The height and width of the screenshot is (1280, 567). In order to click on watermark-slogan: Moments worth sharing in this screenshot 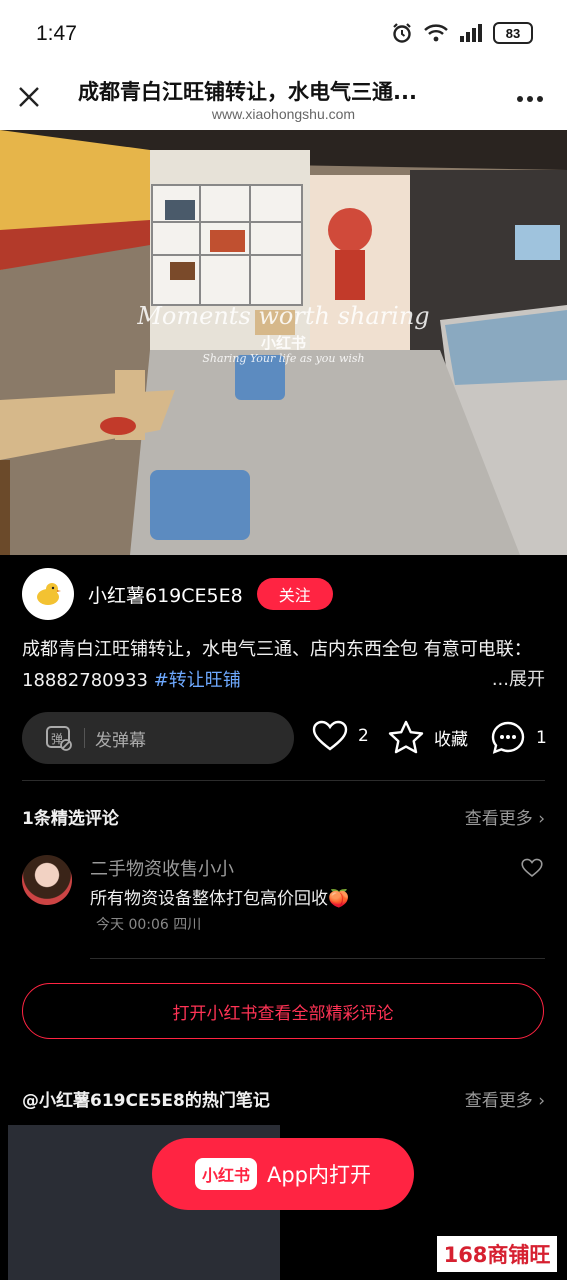, I will do `click(283, 316)`.